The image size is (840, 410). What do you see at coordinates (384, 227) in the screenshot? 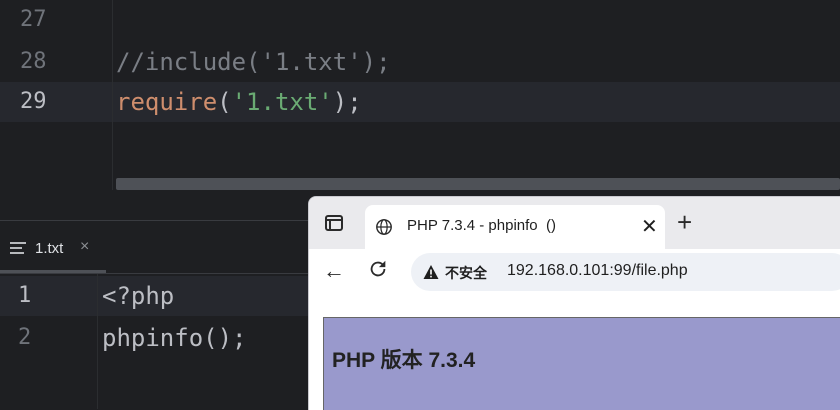
I see `globe-icon` at bounding box center [384, 227].